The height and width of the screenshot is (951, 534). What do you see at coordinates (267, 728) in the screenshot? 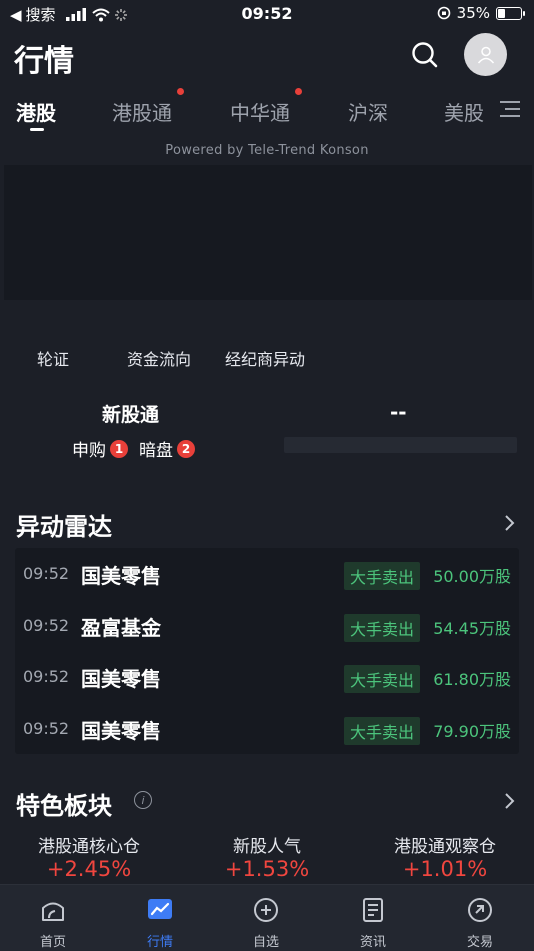
I see `radar-row: 09:52 国美零售 大手卖出 79.90万股` at bounding box center [267, 728].